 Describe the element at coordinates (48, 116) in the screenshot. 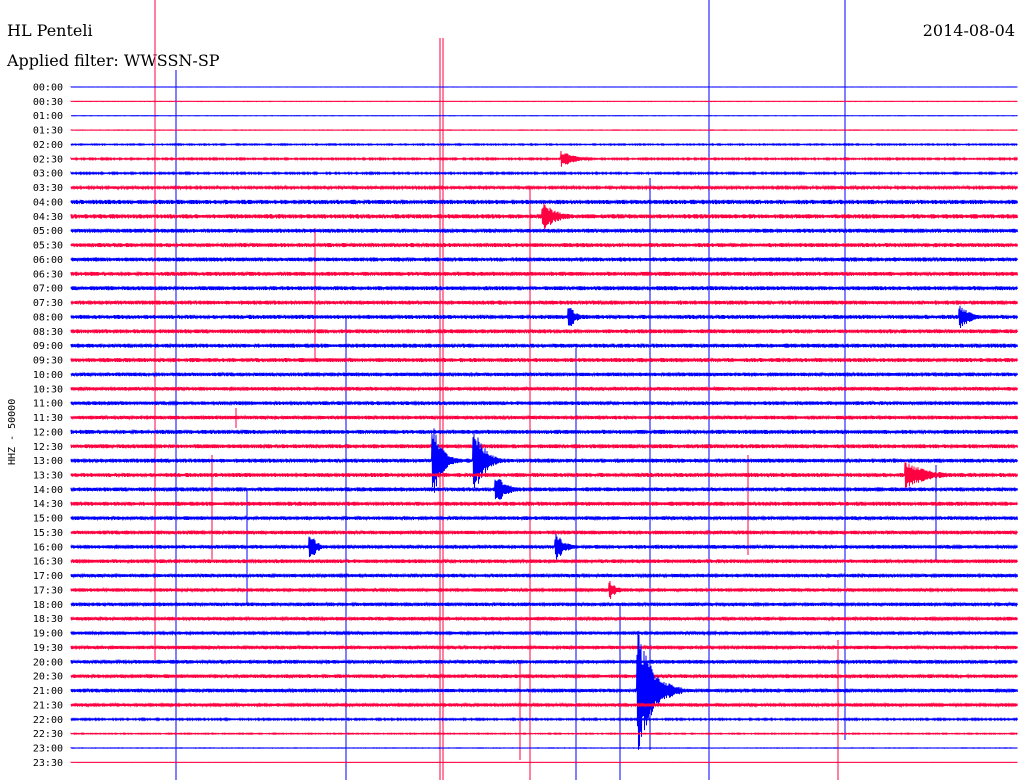

I see `row-time-label: 01:00` at that location.